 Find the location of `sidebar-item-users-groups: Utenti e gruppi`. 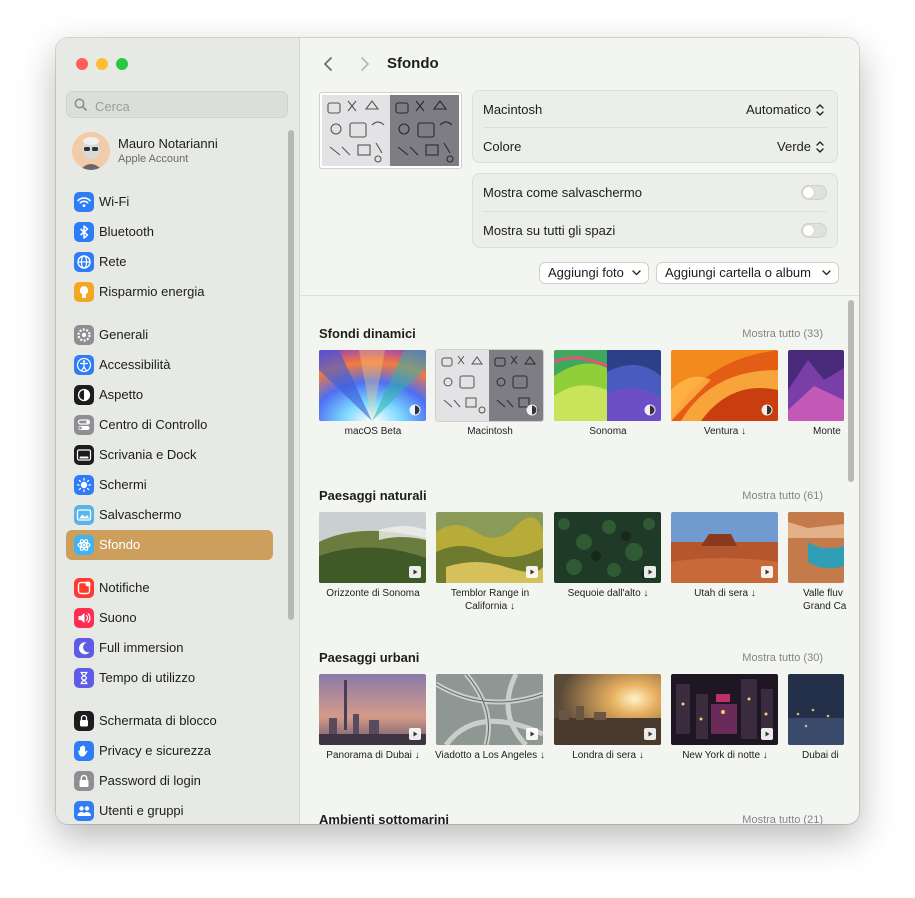

sidebar-item-users-groups: Utenti e gruppi is located at coordinates (169, 810).